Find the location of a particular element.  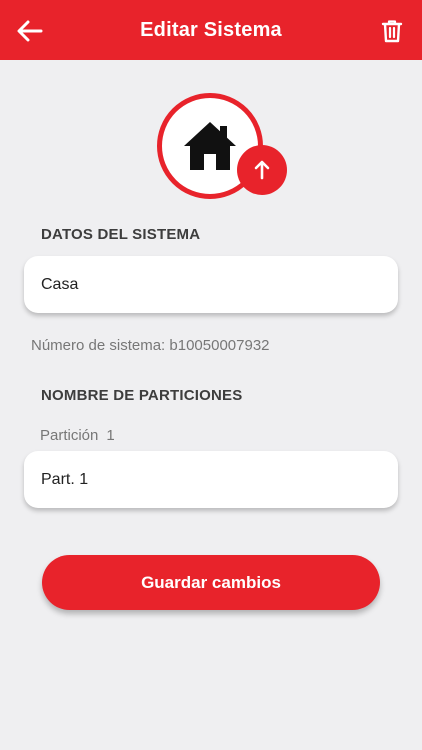

partition-name-input is located at coordinates (211, 479).